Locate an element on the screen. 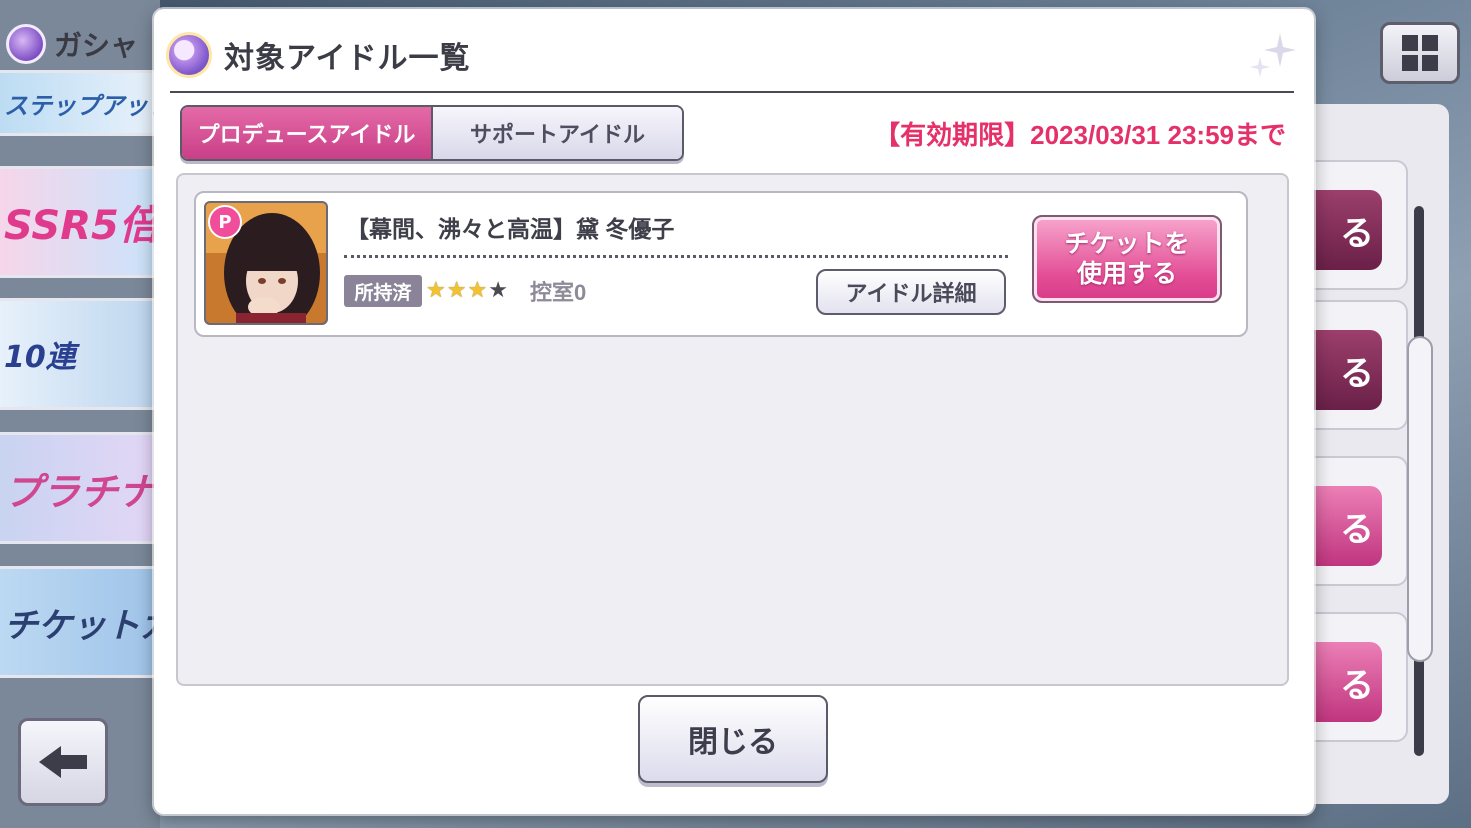  modal-header: 対象アイドル一覧 is located at coordinates (730, 55).